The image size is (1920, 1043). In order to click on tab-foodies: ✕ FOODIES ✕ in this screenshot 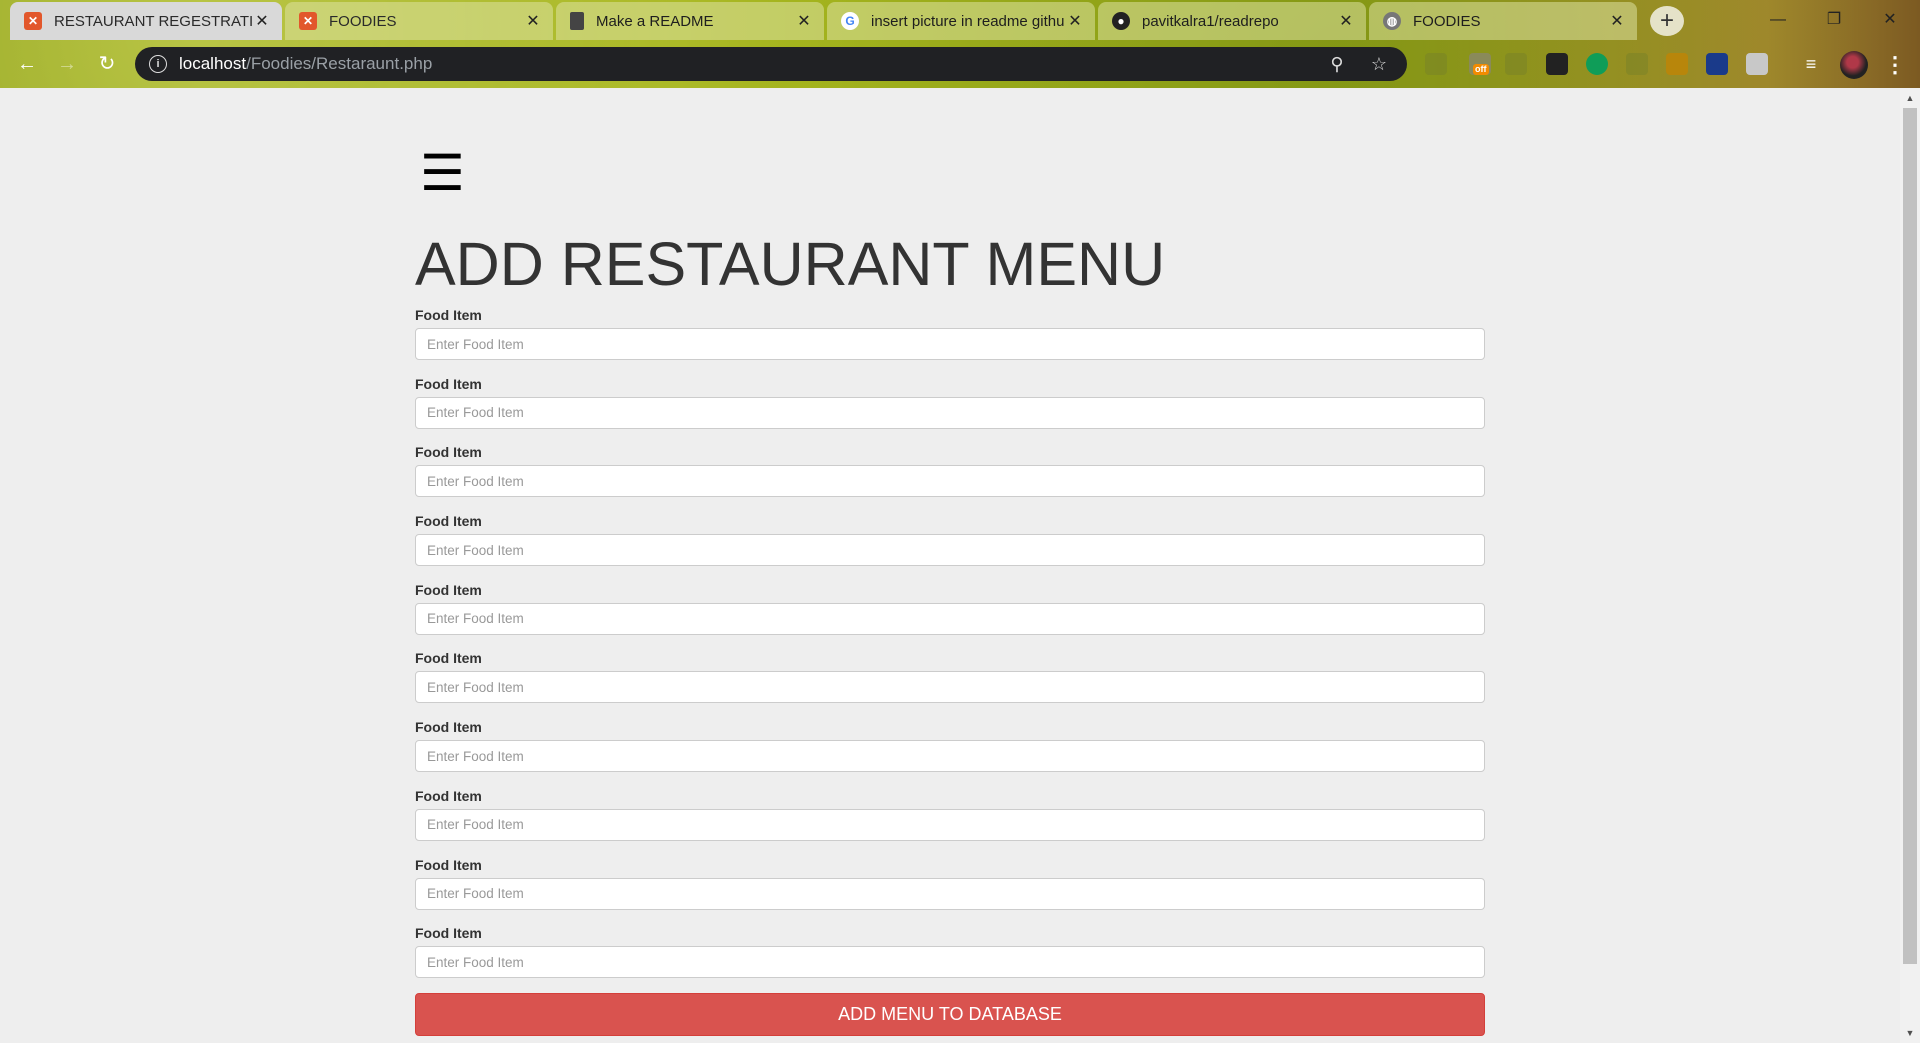, I will do `click(419, 21)`.